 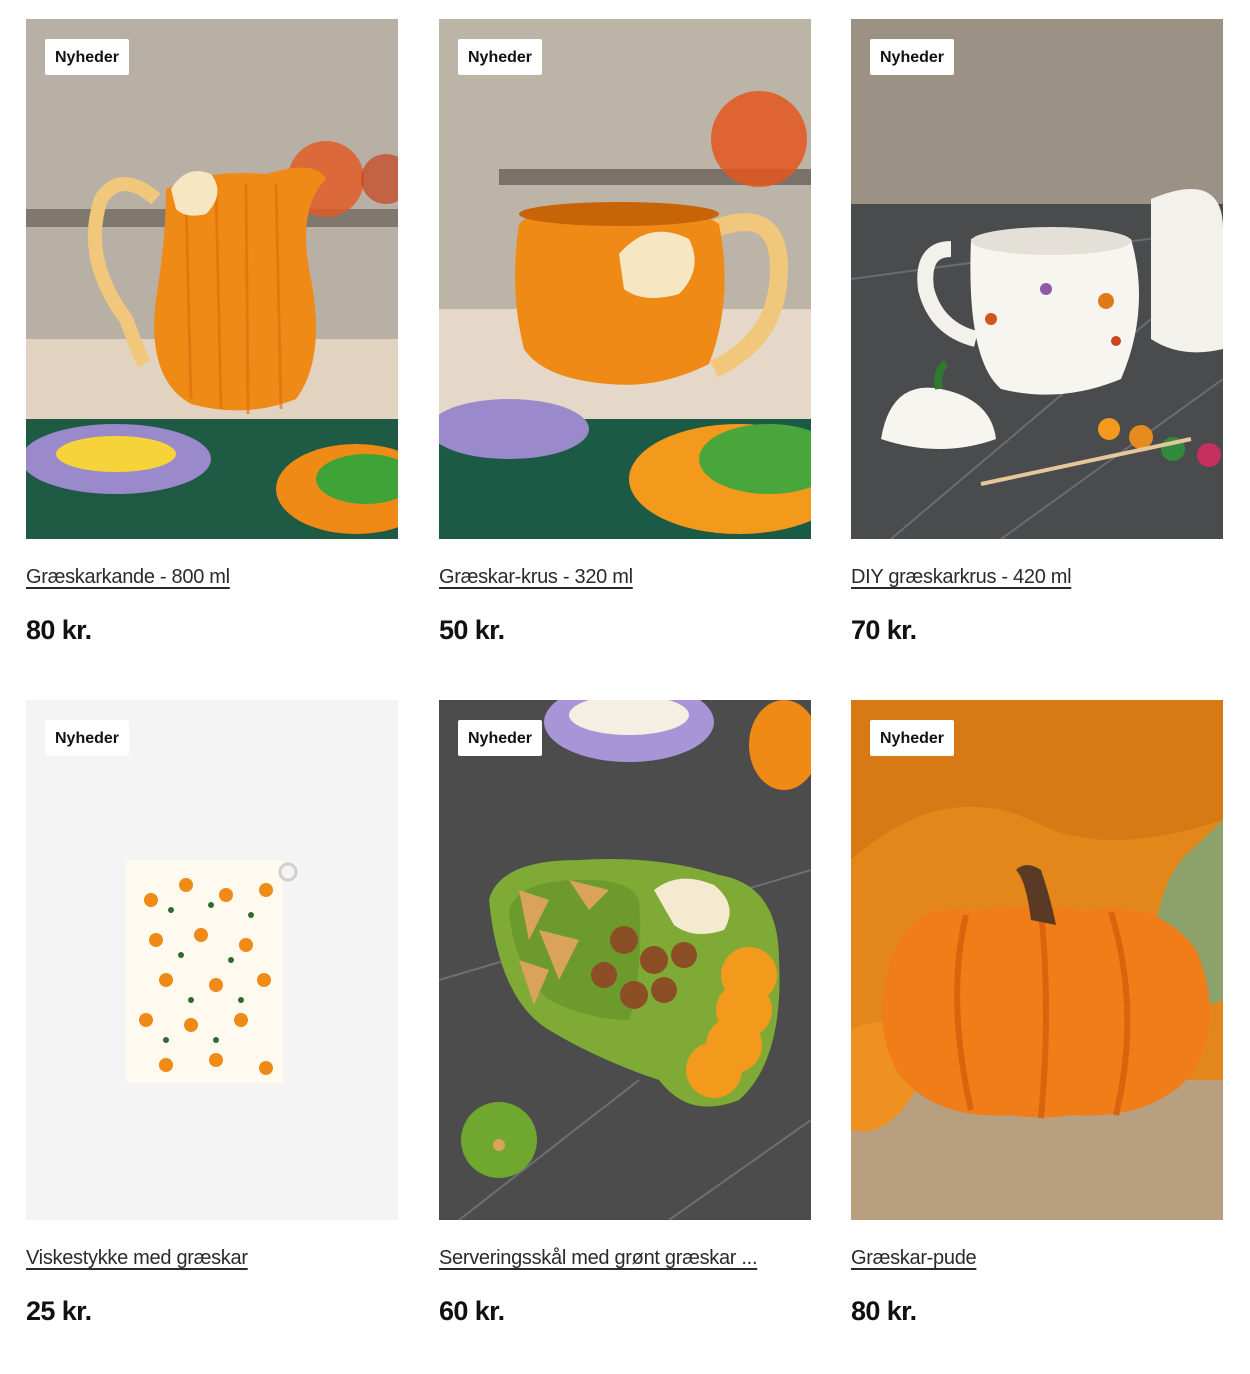 I want to click on product-price: 50 kr., so click(x=472, y=630).